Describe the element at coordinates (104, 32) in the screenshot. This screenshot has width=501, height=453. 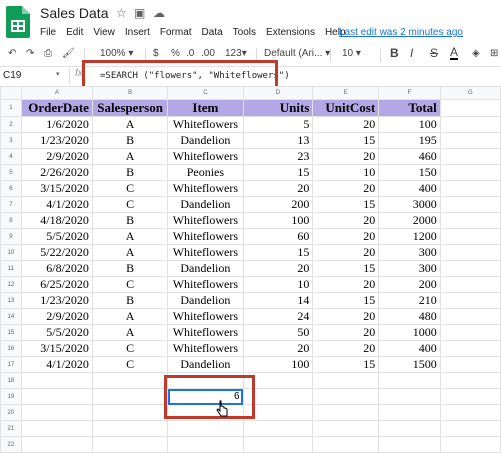
I see `menu-view: View` at that location.